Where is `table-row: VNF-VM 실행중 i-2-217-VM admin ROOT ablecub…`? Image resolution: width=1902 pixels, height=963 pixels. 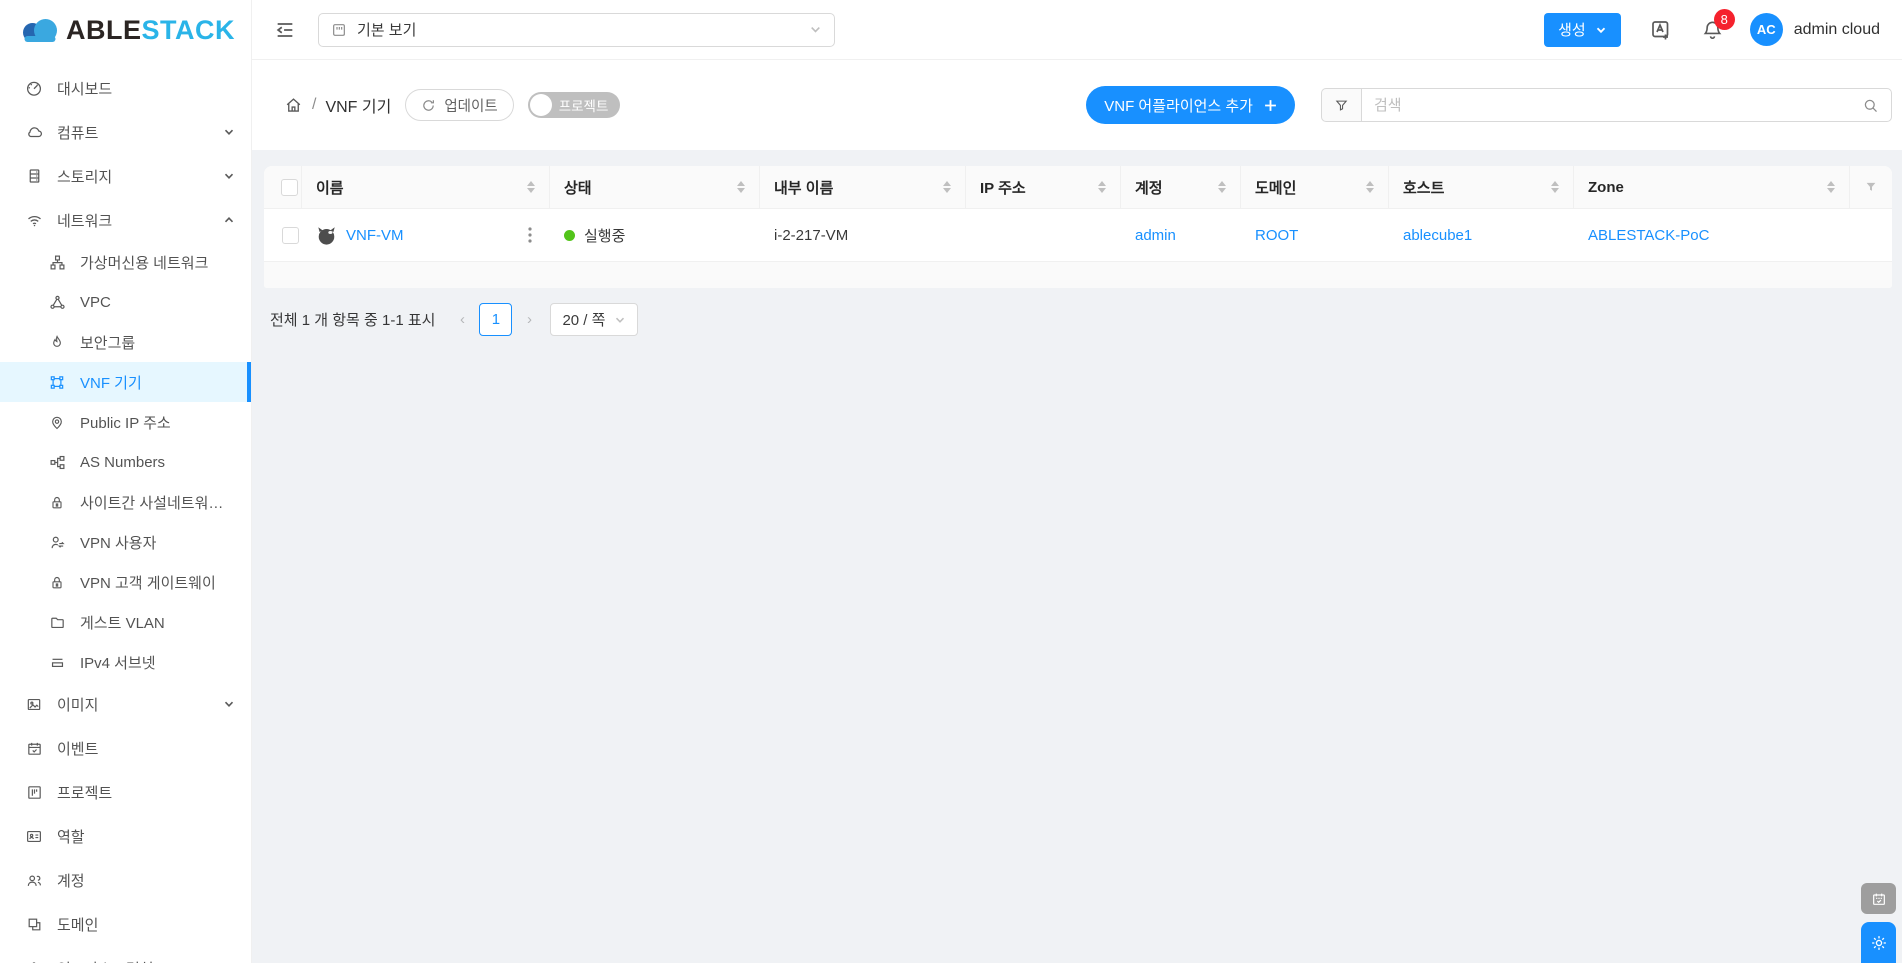
table-row: VNF-VM 실행중 i-2-217-VM admin ROOT ablecub… is located at coordinates (1078, 235).